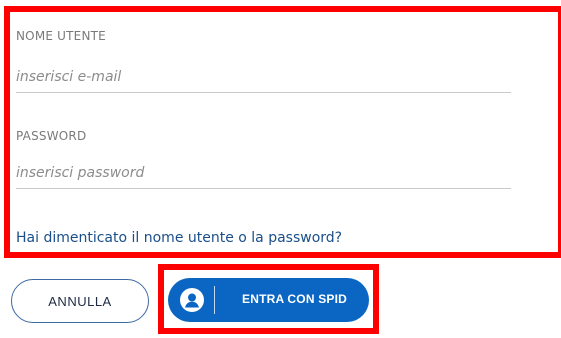  Describe the element at coordinates (263, 173) in the screenshot. I see `password-input` at that location.